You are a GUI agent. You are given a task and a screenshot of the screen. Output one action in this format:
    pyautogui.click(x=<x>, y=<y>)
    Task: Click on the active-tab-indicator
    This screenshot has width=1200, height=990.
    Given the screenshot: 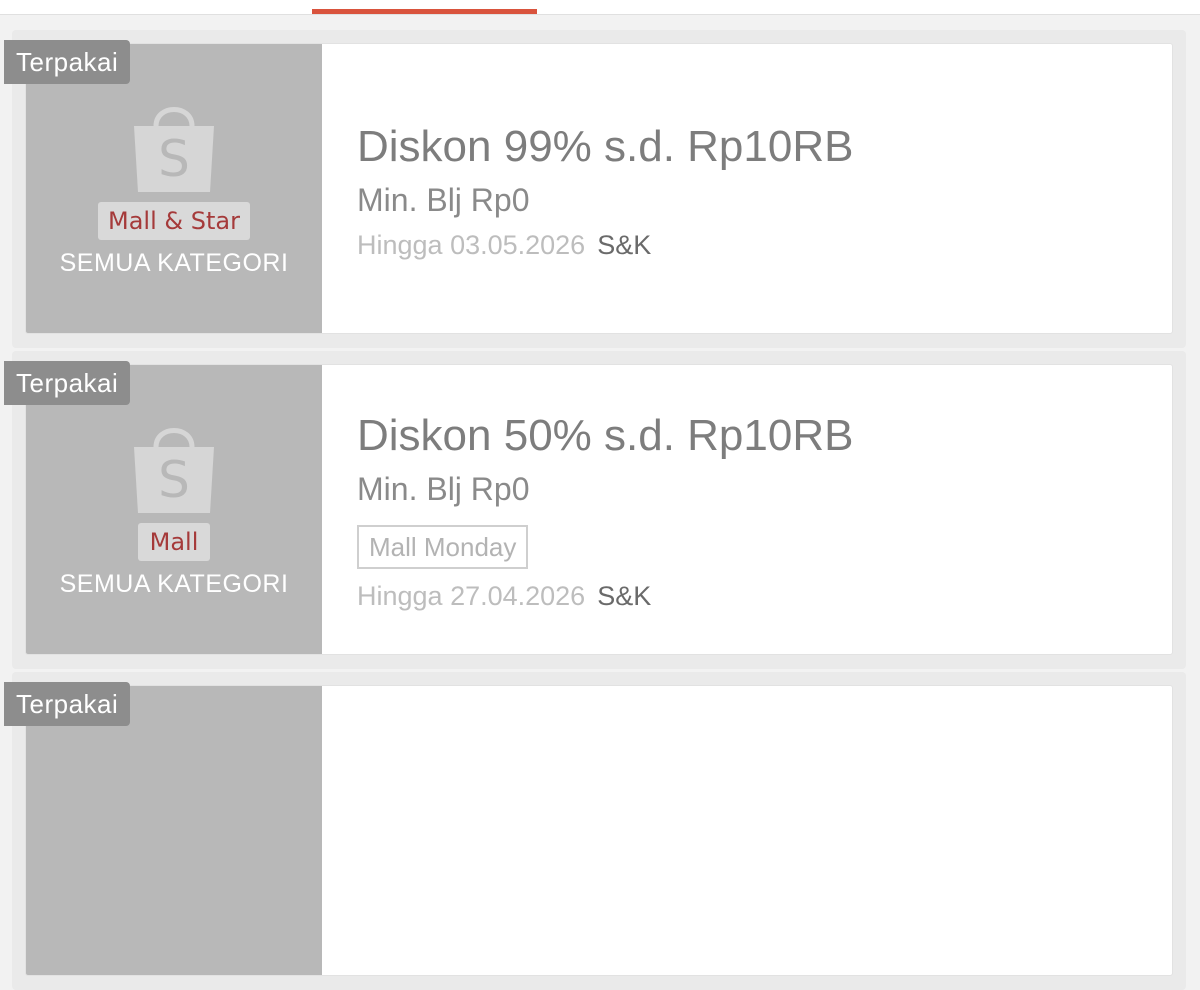 What is the action you would take?
    pyautogui.click(x=424, y=11)
    